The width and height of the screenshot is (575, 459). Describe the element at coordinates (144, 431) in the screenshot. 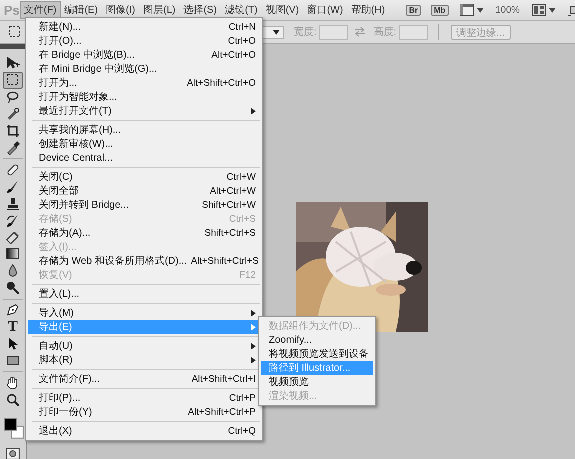

I see `menu-item: 退出(X) Ctrl+Q` at that location.